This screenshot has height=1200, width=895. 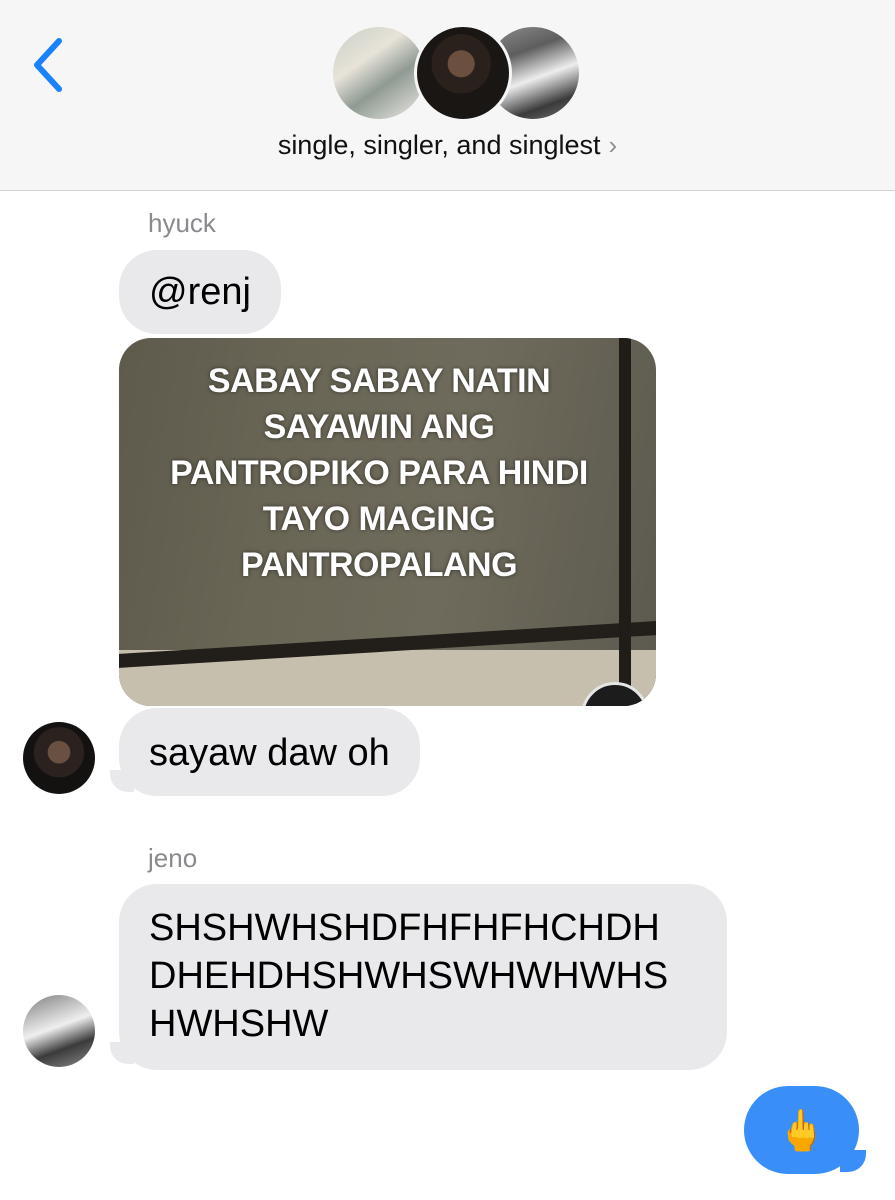 I want to click on message-bubble: @renj, so click(x=200, y=292).